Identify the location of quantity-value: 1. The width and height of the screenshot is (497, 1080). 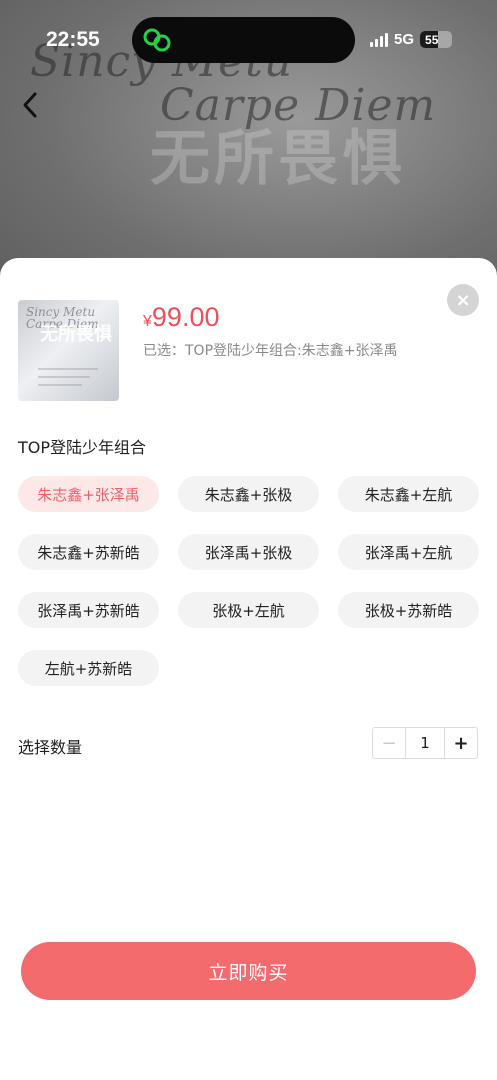
(425, 743).